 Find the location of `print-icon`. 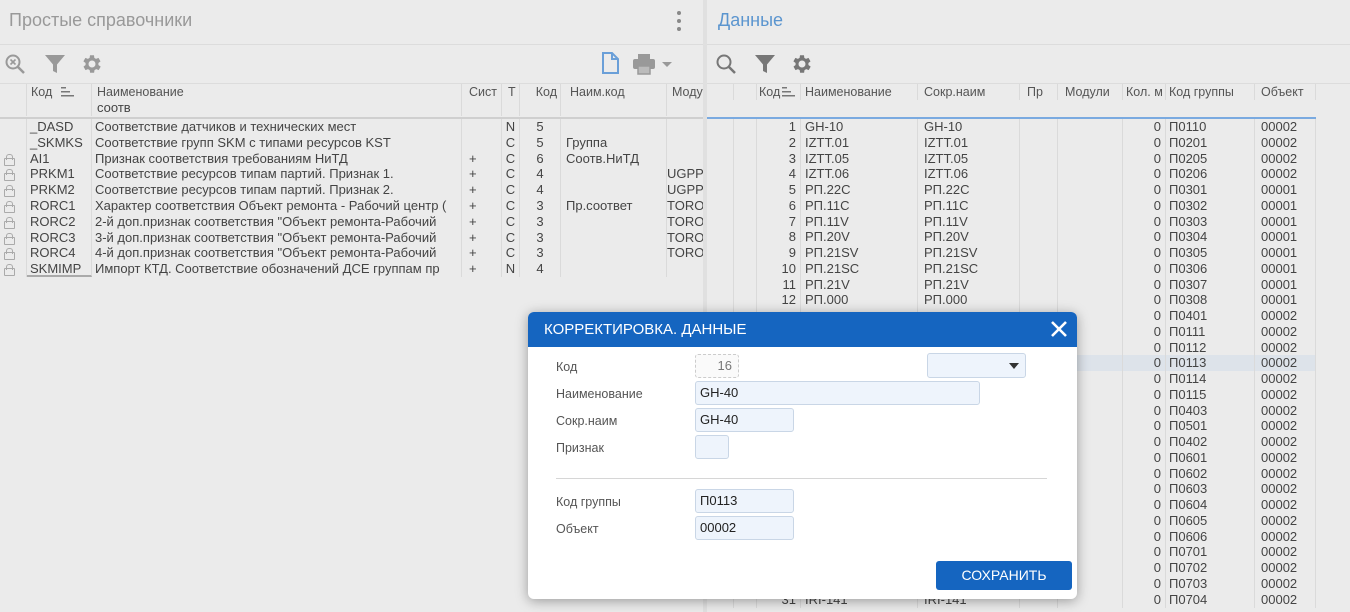

print-icon is located at coordinates (644, 64).